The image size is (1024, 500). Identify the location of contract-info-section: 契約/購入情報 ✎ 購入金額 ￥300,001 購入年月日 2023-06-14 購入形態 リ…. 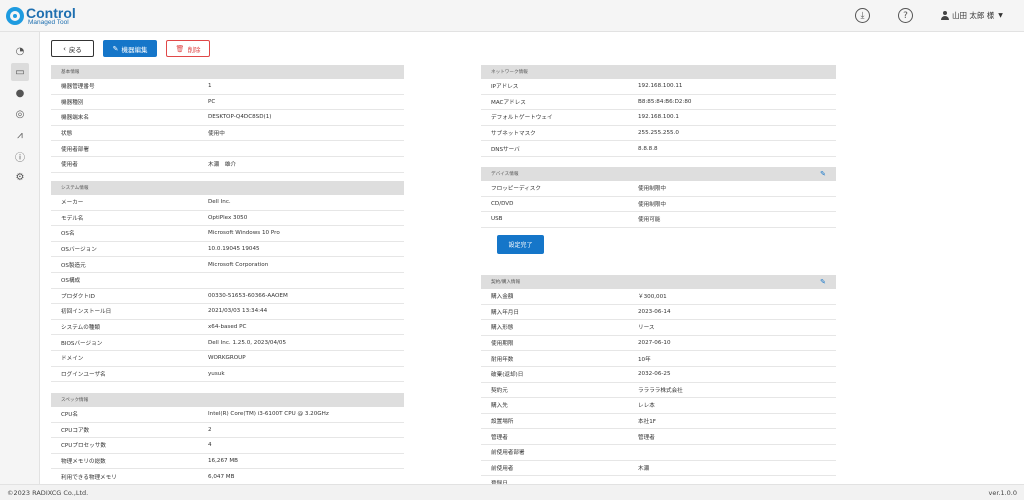
(658, 379).